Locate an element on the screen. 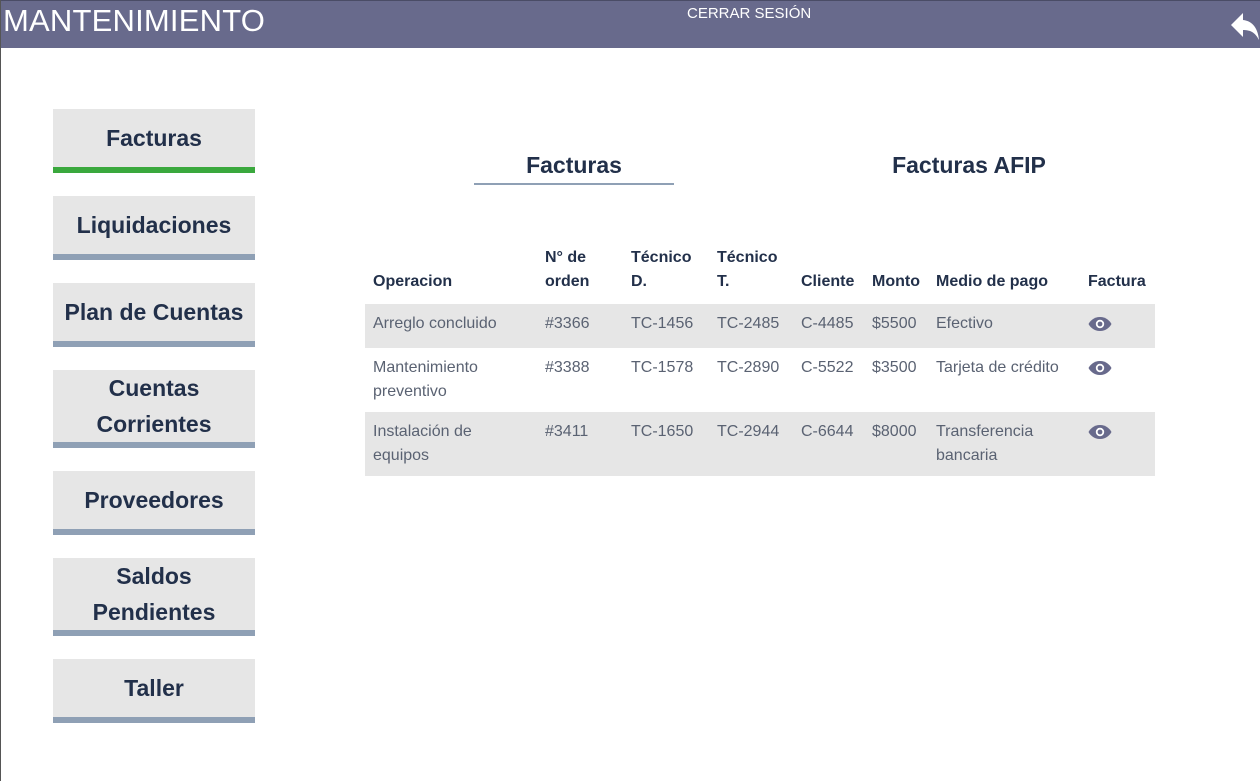 This screenshot has height=781, width=1260. tab-facturas: Facturas is located at coordinates (574, 167).